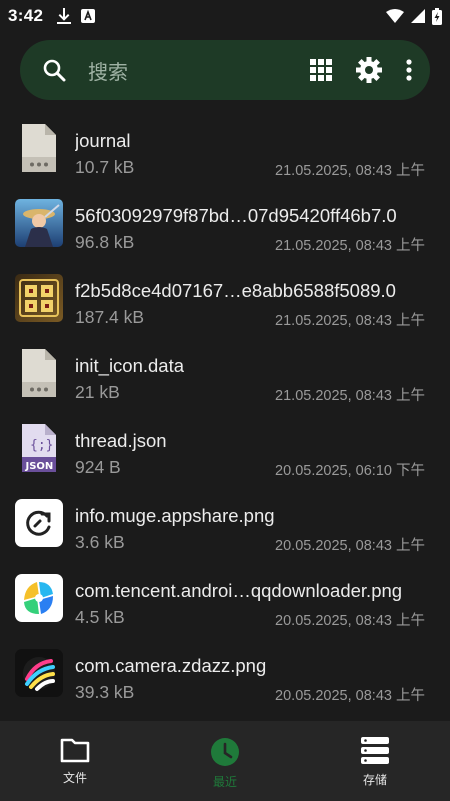 The image size is (450, 801). What do you see at coordinates (224, 782) in the screenshot?
I see `nav-recent-label: 最近` at bounding box center [224, 782].